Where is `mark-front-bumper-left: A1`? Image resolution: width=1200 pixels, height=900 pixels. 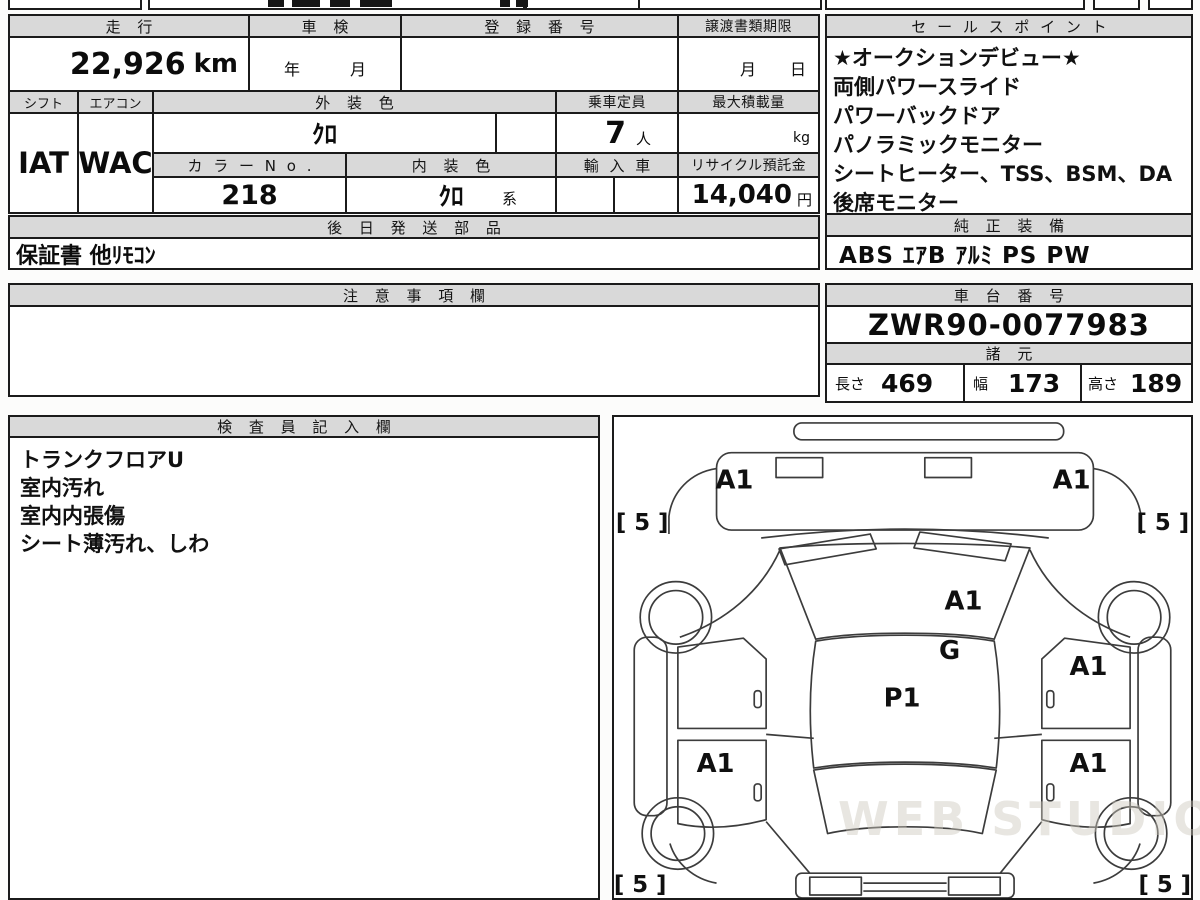 mark-front-bumper-left: A1 is located at coordinates (734, 480).